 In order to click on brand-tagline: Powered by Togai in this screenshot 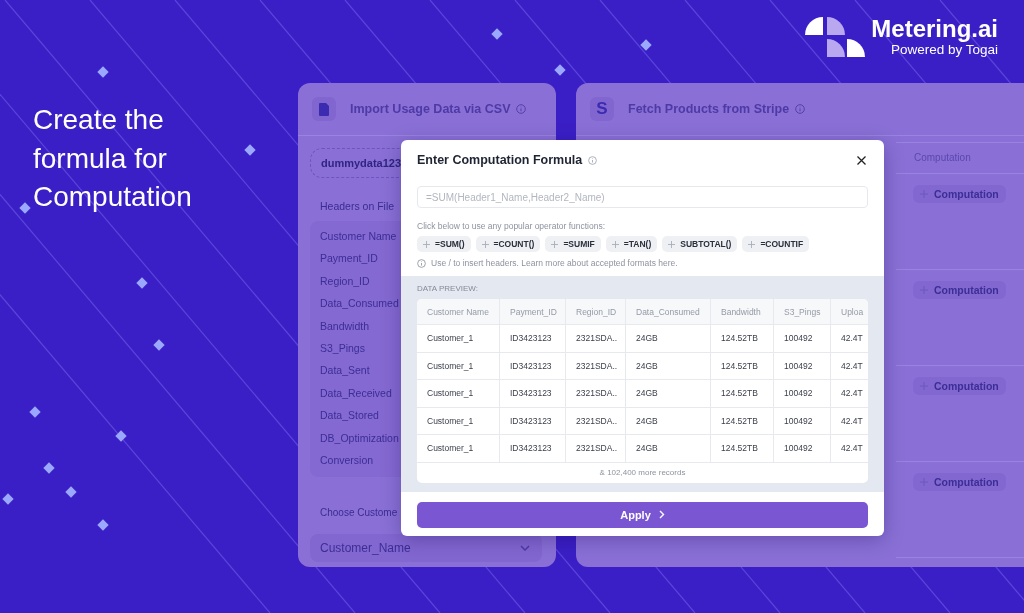, I will do `click(944, 50)`.